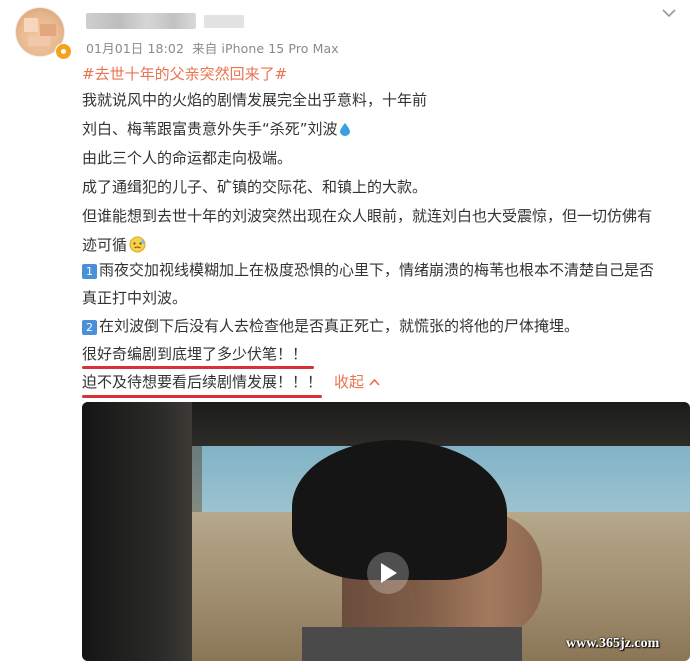 Image resolution: width=692 pixels, height=661 pixels. What do you see at coordinates (135, 298) in the screenshot?
I see `post-text-line: 真正打中刘波。` at bounding box center [135, 298].